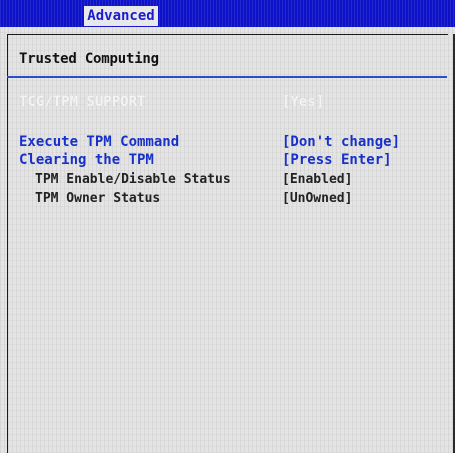 This screenshot has height=453, width=455. I want to click on setting-row-execute-tpm-command: Execute TPM Command [Don't change], so click(227, 143).